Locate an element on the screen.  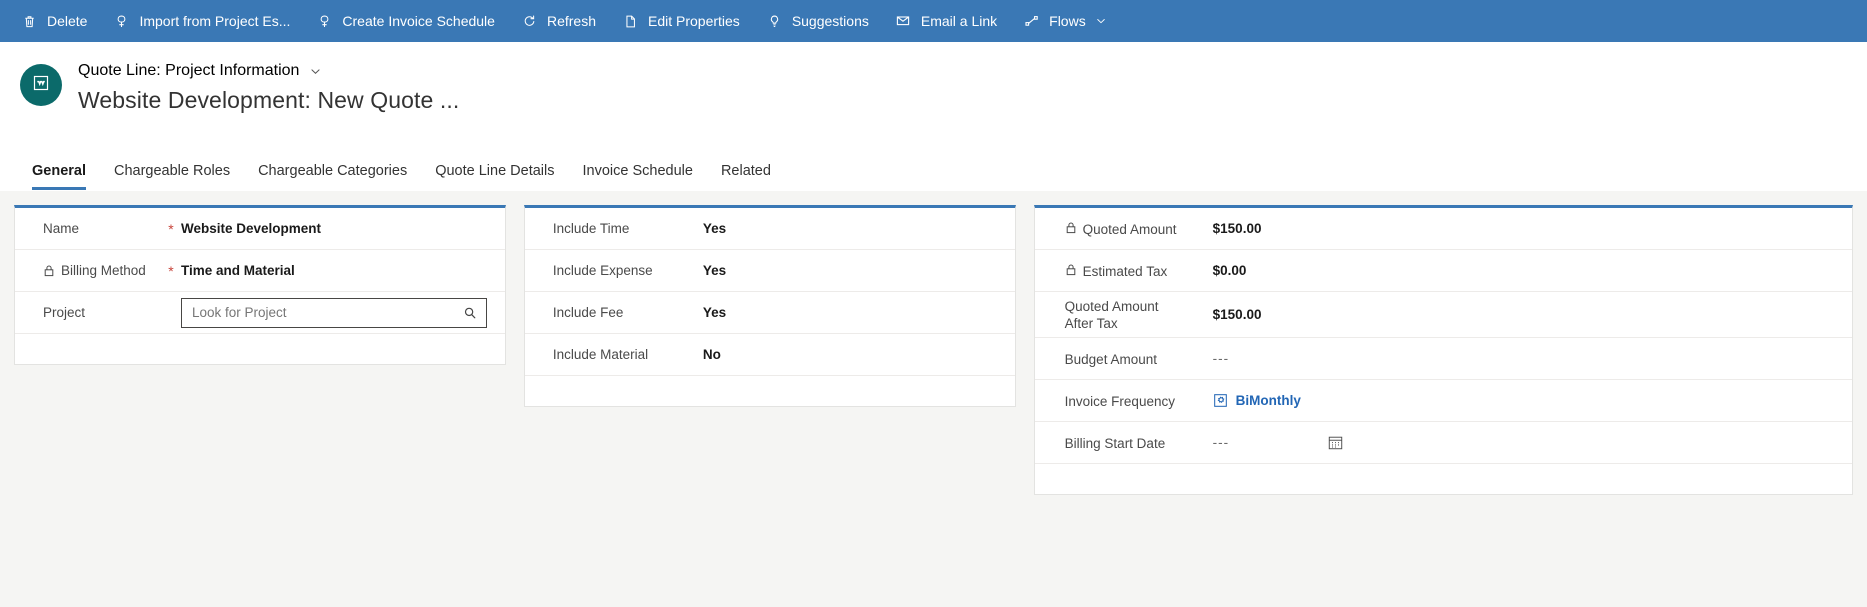
field-row-include-fee: Include Fee Yes is located at coordinates (769, 313).